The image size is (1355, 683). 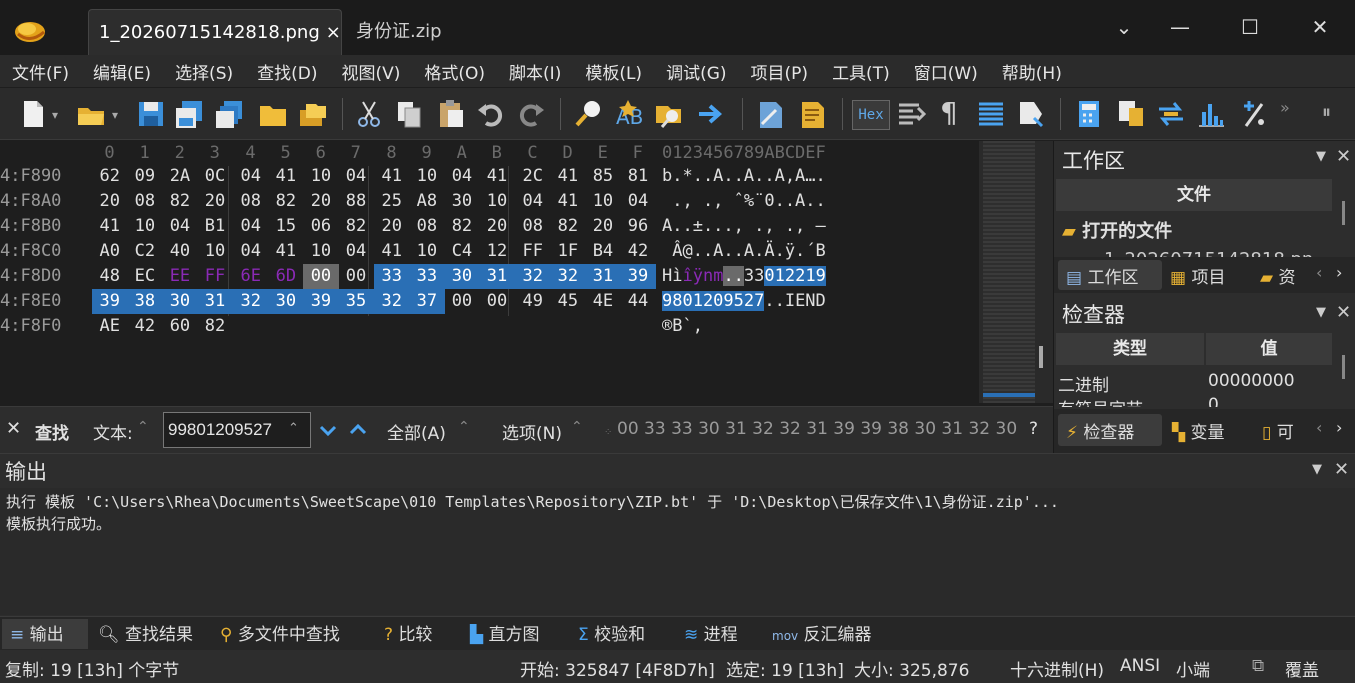 I want to click on hex-byte: 37, so click(x=427, y=301).